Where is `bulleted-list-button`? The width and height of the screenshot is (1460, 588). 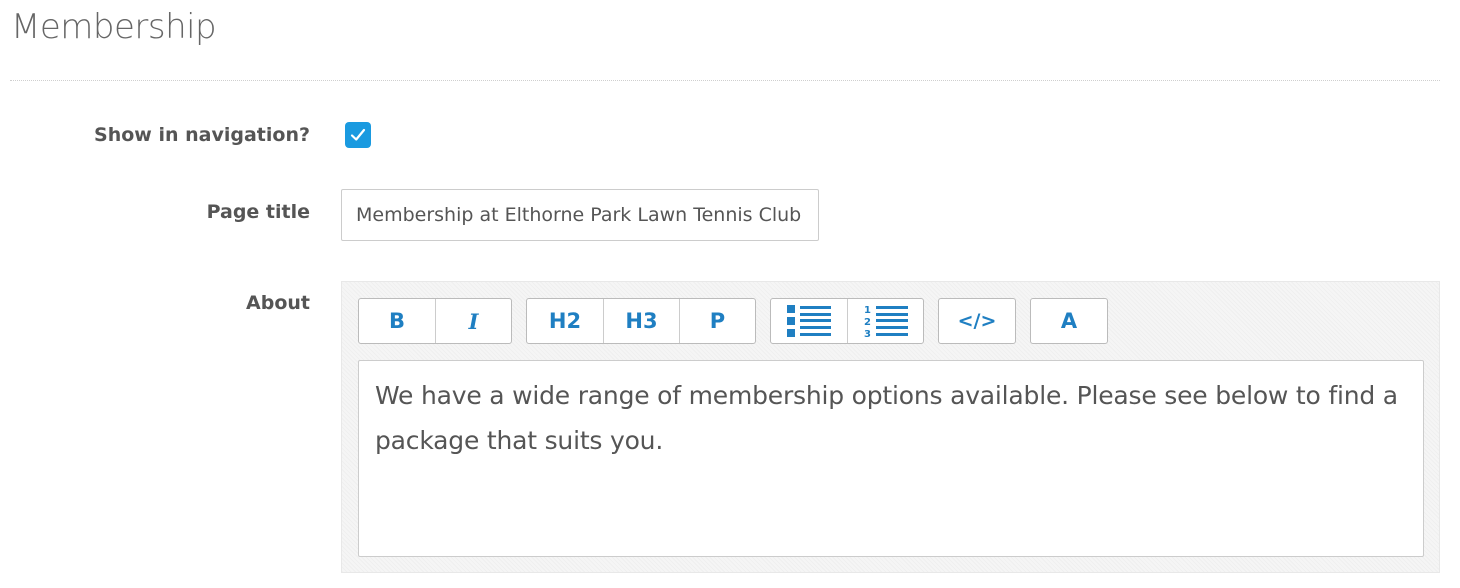 bulleted-list-button is located at coordinates (809, 321).